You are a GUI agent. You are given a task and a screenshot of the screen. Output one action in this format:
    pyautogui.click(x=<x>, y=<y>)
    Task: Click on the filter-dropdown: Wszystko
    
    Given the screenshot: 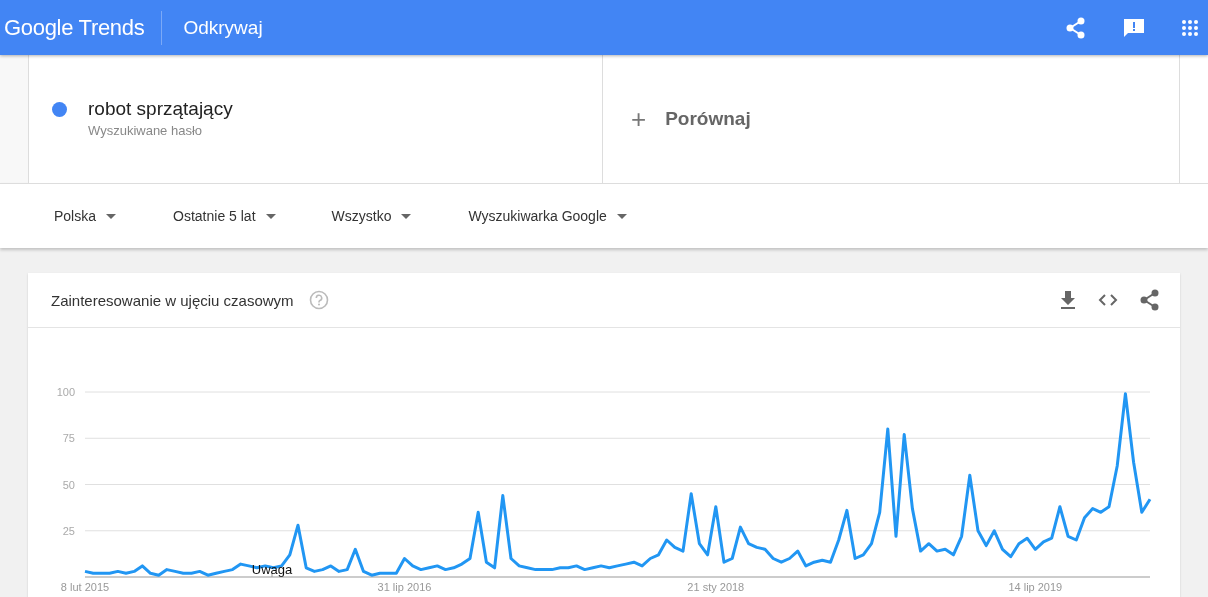 What is the action you would take?
    pyautogui.click(x=371, y=216)
    